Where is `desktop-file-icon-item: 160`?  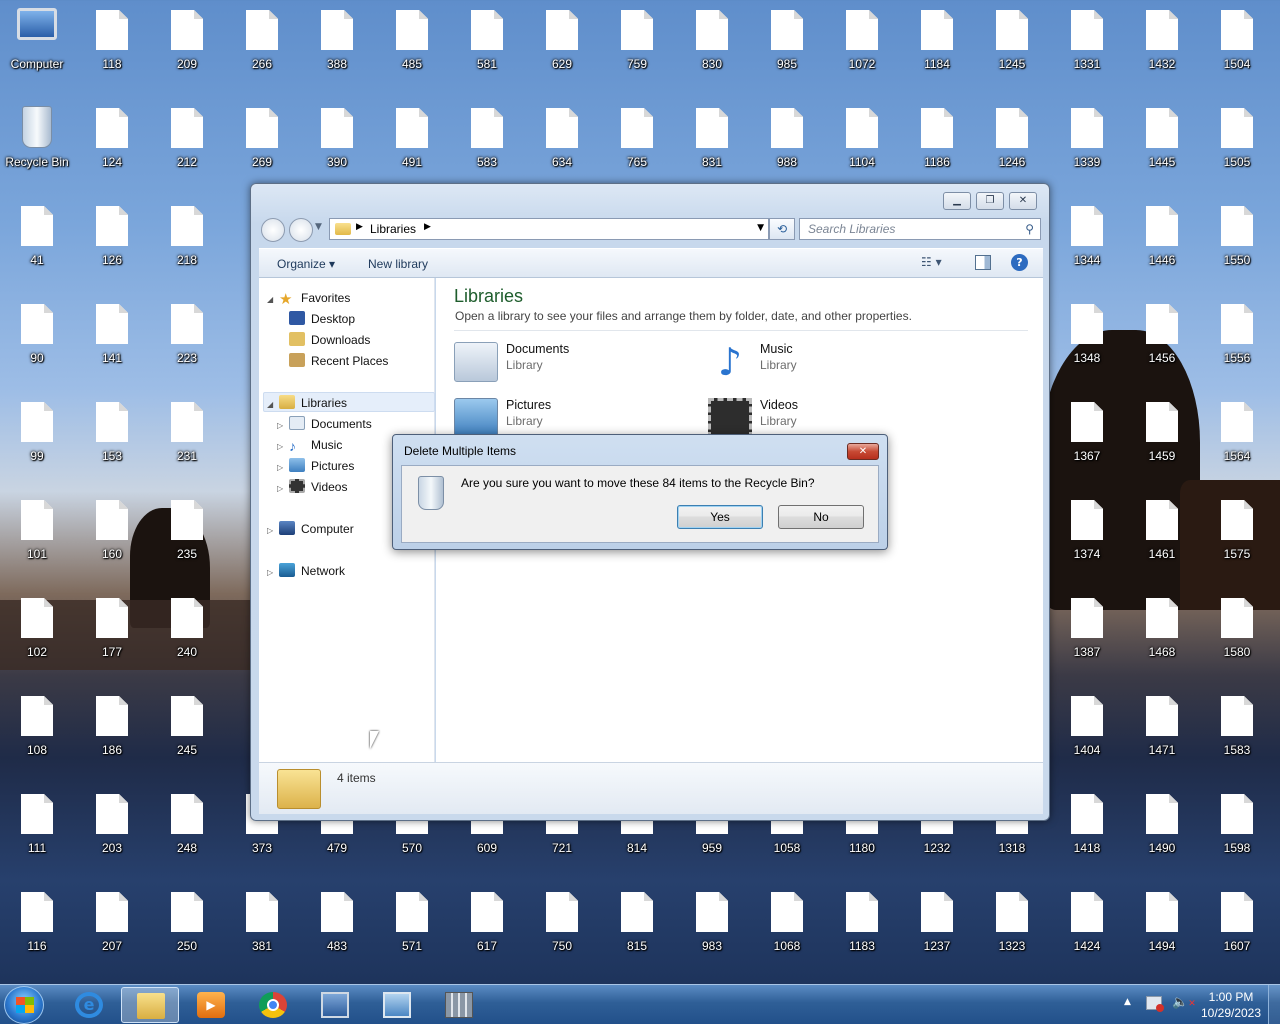
desktop-file-icon-item: 160 is located at coordinates (112, 539).